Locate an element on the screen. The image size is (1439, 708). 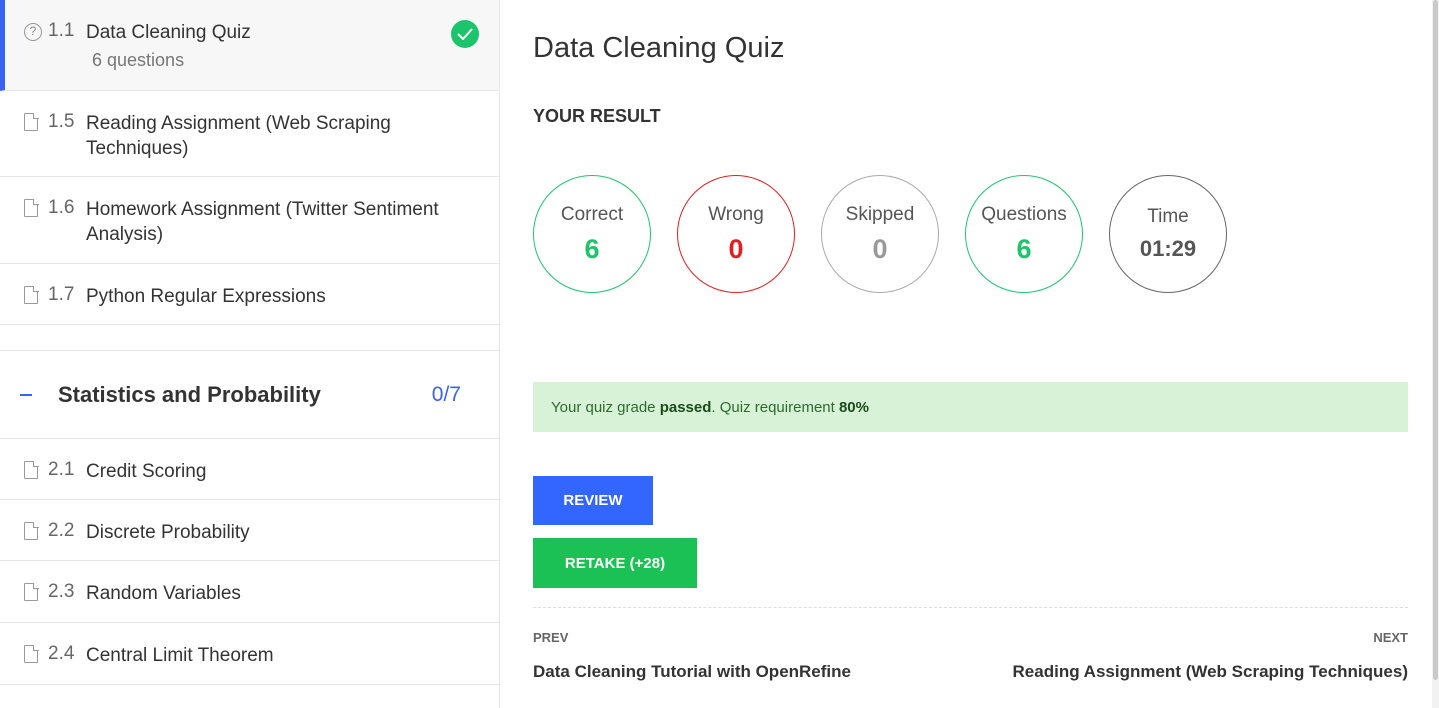
divider is located at coordinates (970, 607).